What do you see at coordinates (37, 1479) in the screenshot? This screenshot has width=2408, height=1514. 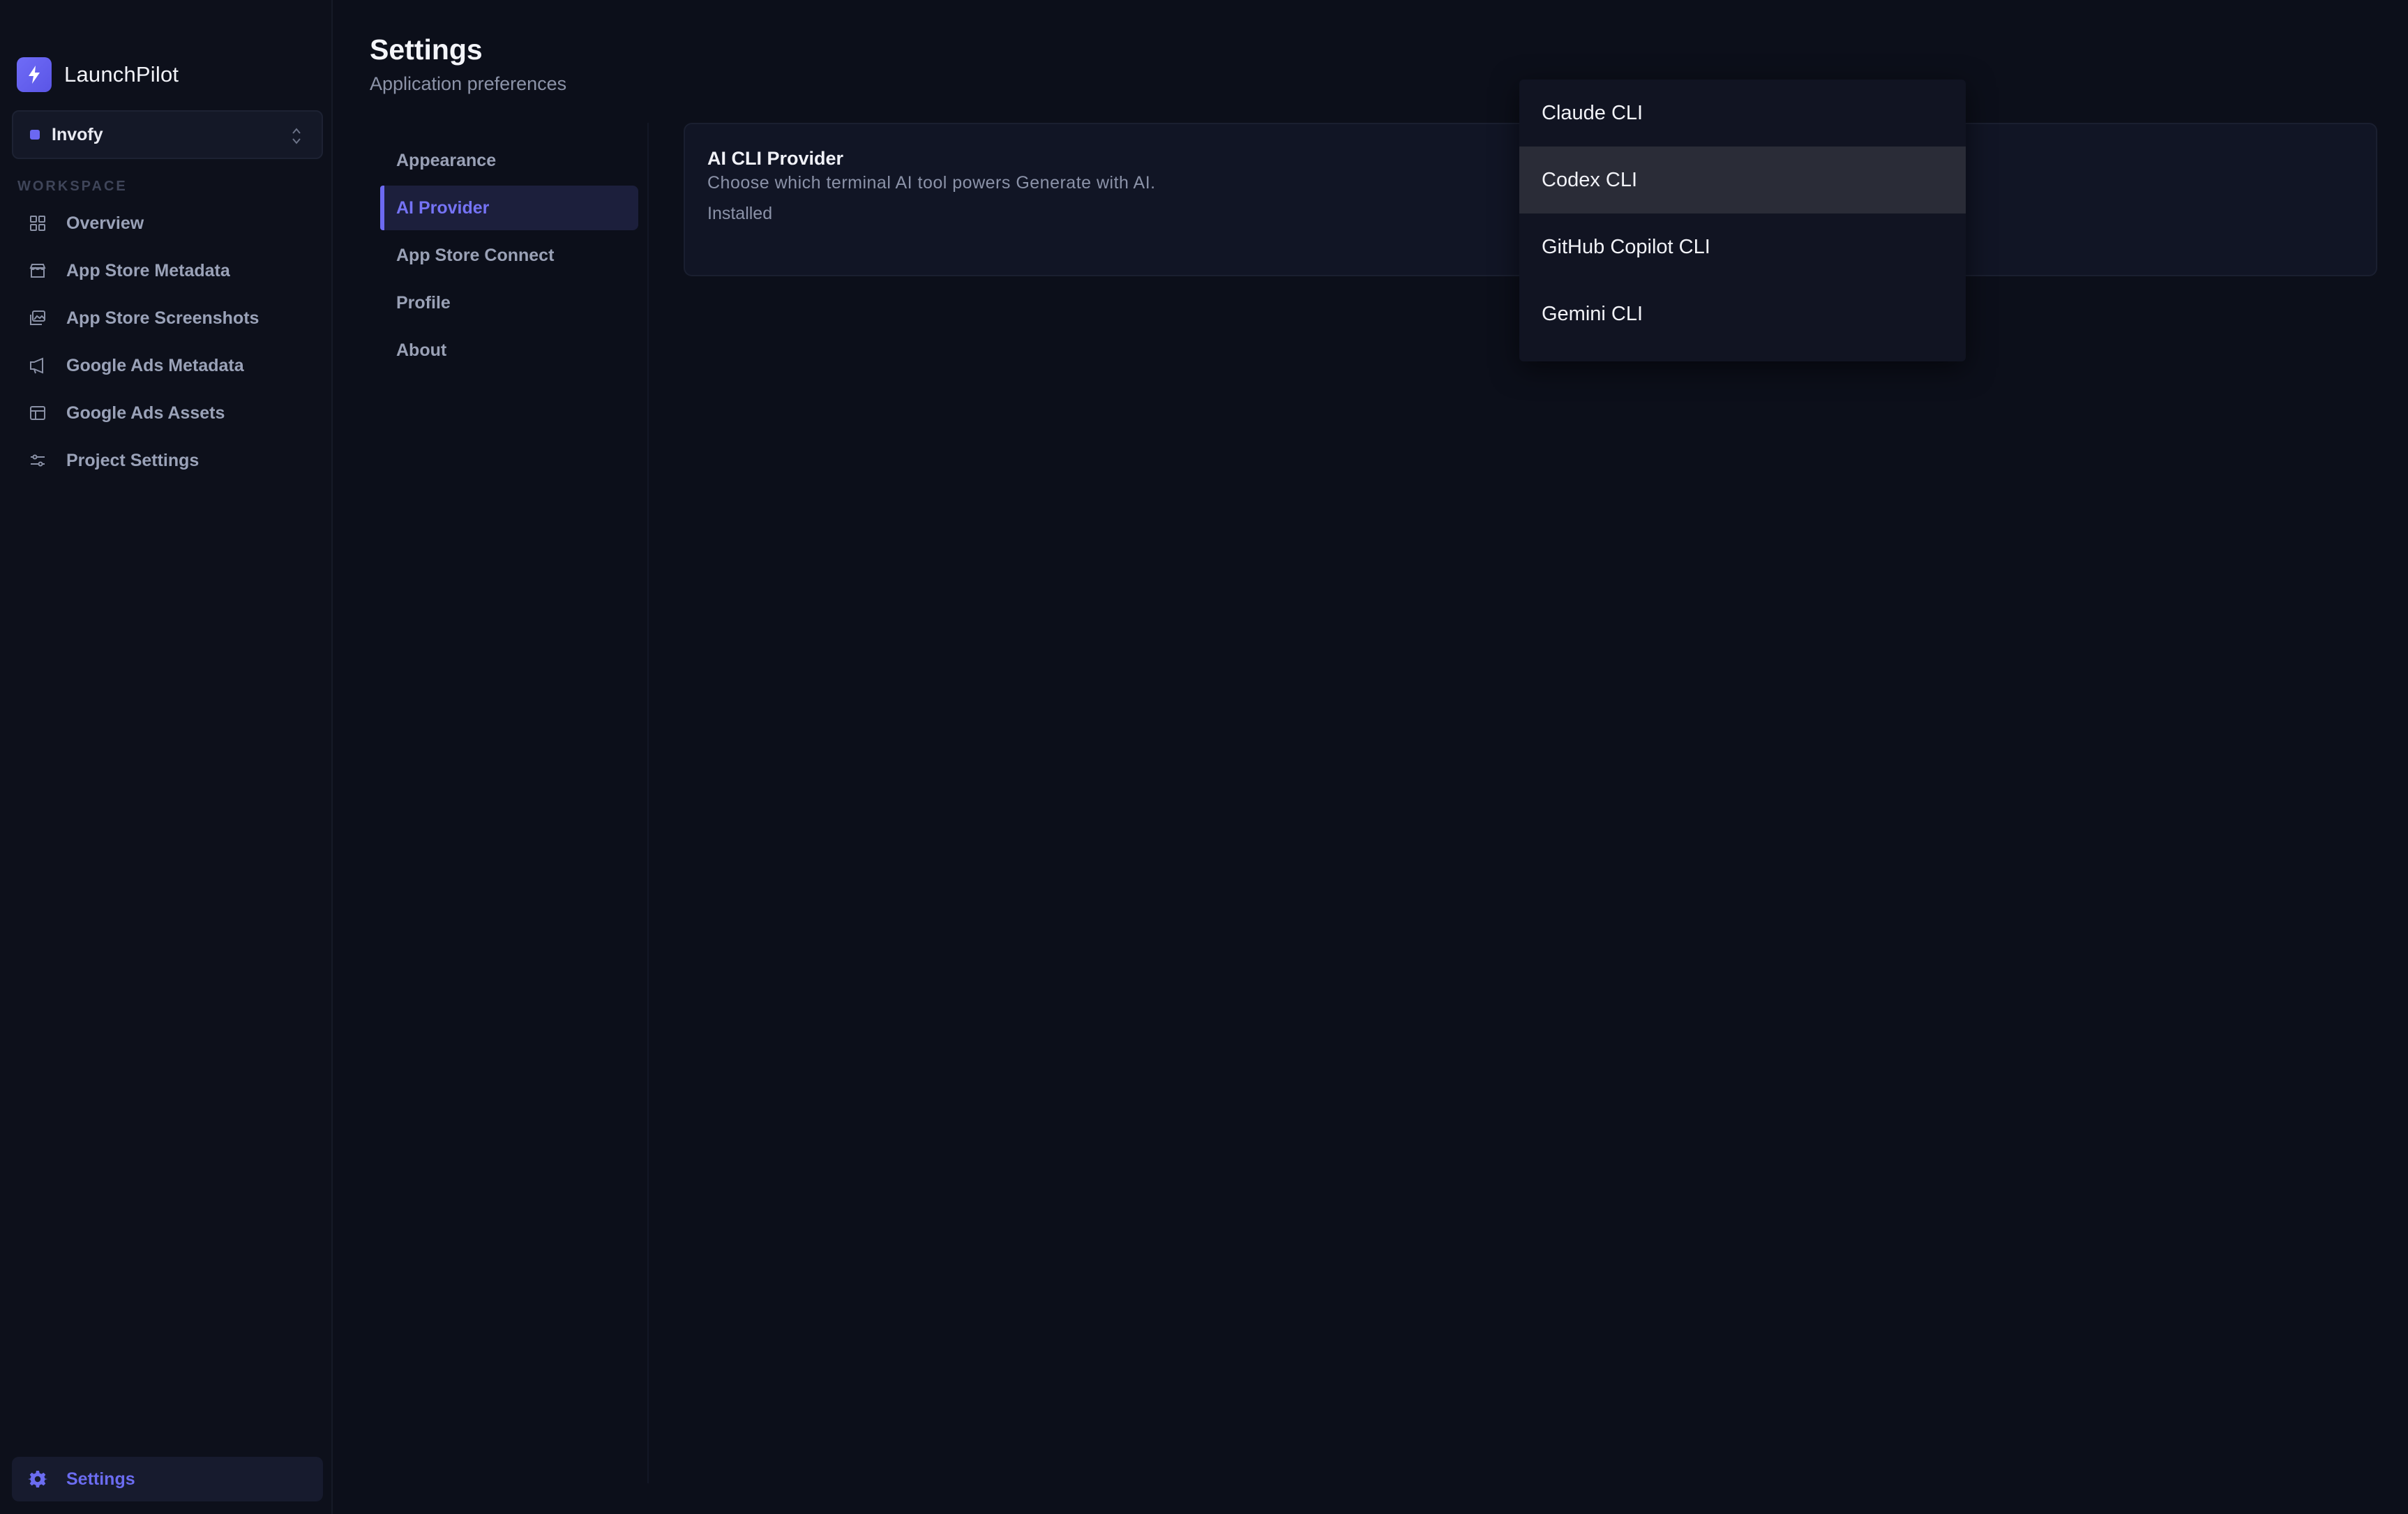 I see `gear-icon` at bounding box center [37, 1479].